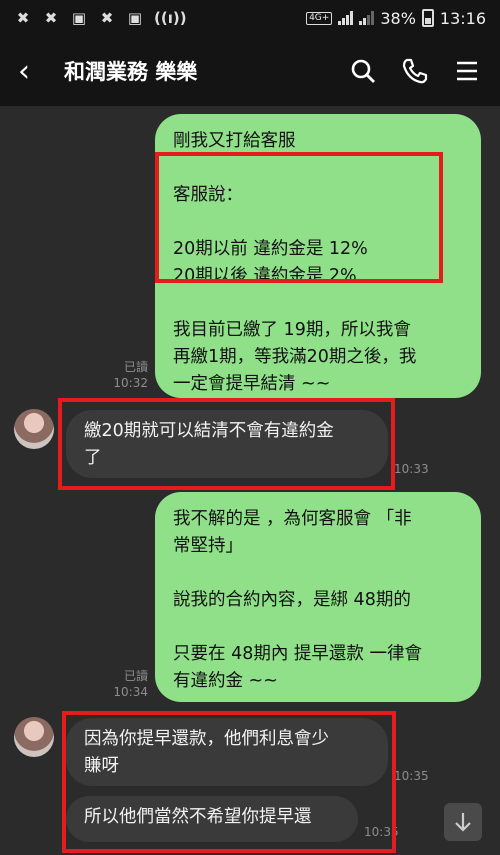  Describe the element at coordinates (130, 692) in the screenshot. I see `message-time: 10:34` at that location.